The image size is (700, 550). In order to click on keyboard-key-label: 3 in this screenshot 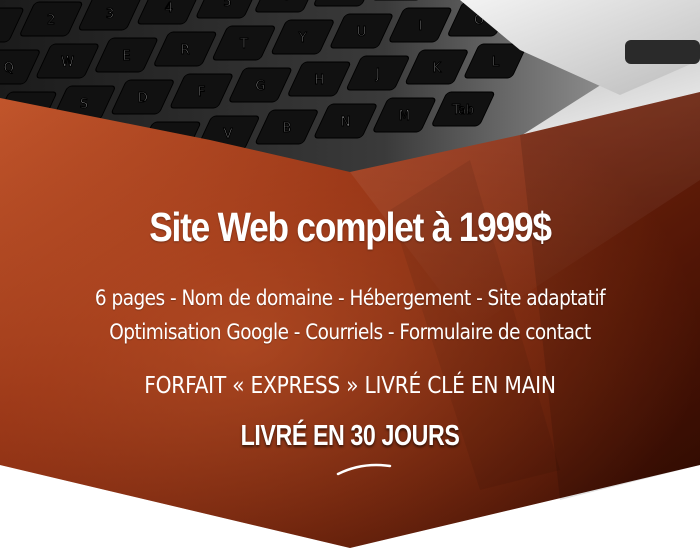, I will do `click(110, 14)`.